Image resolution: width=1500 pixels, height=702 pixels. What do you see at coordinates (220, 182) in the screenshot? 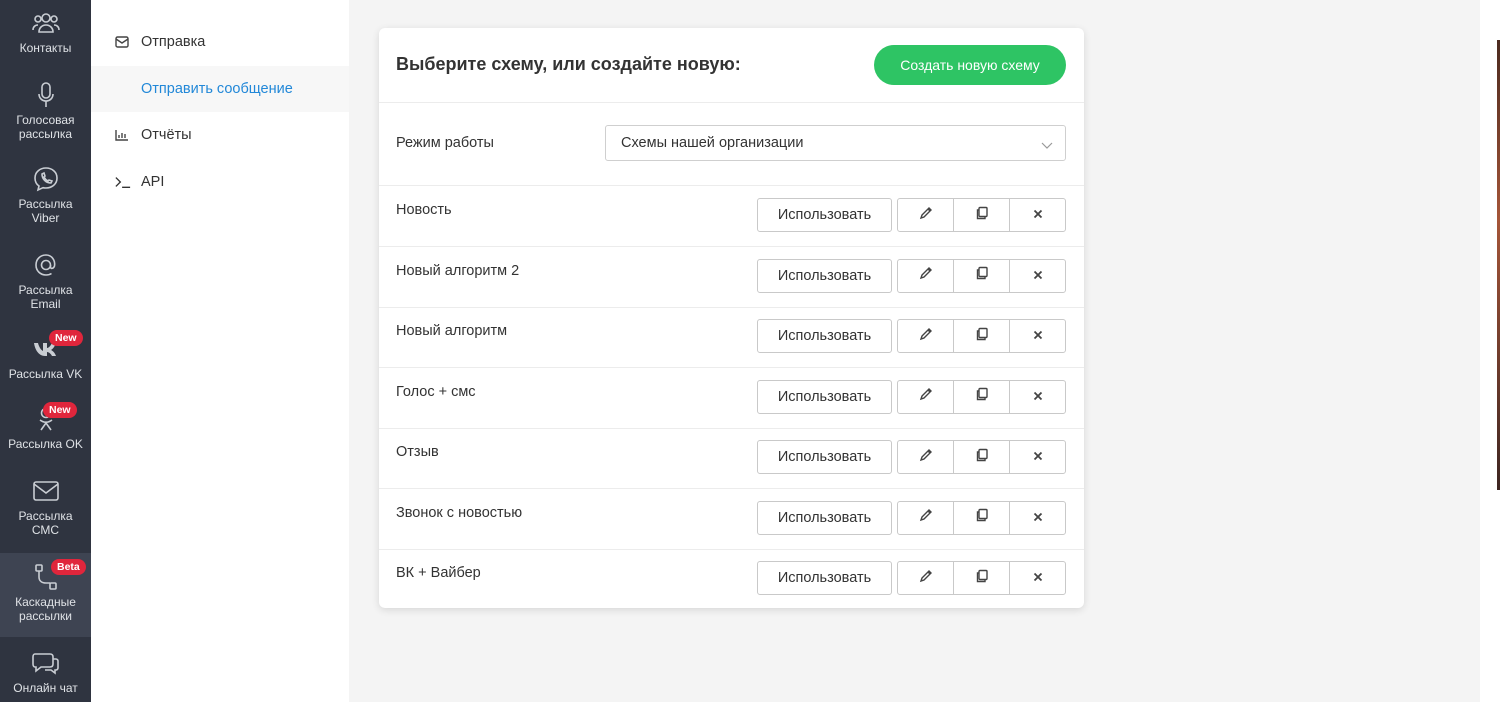
I see `subnav-item-api: API` at bounding box center [220, 182].